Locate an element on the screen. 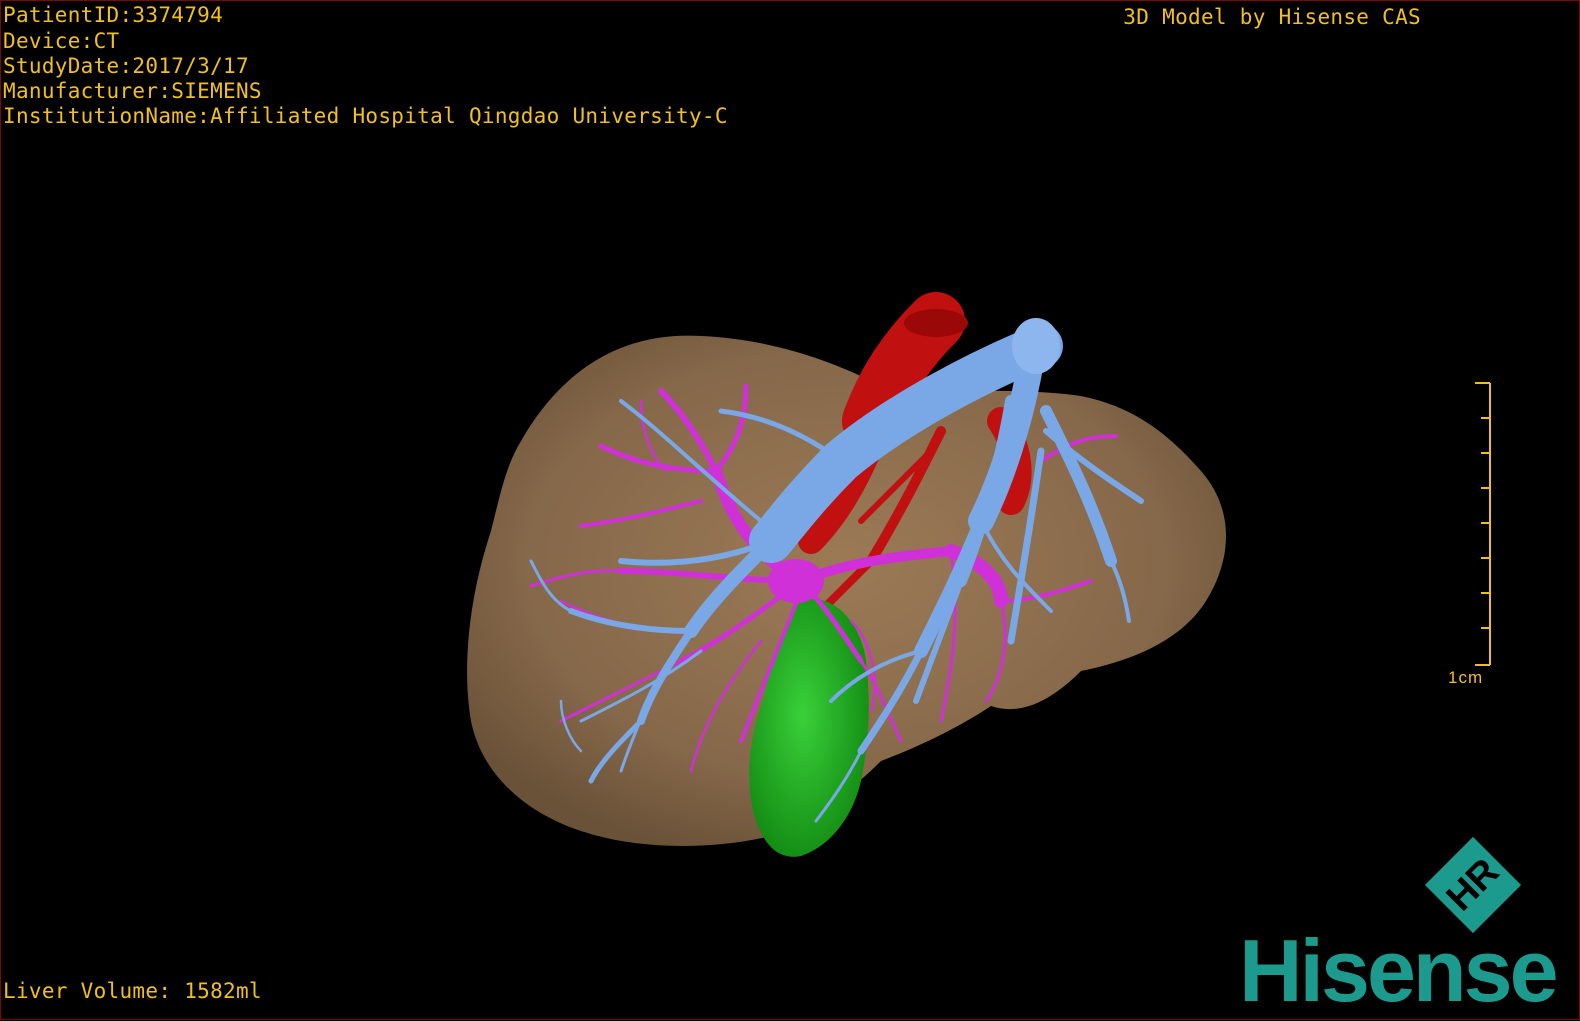 The image size is (1580, 1021). scale-bar-label: 1cm is located at coordinates (1466, 677).